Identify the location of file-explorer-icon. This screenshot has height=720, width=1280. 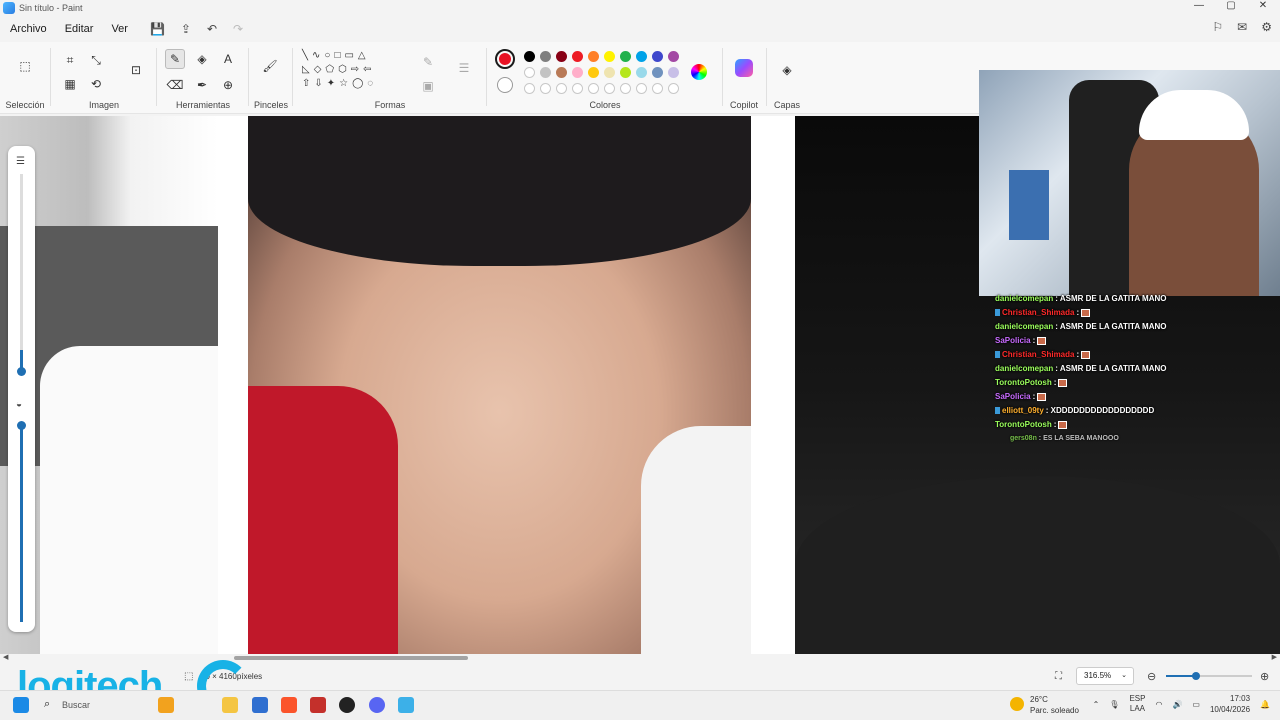
(230, 705).